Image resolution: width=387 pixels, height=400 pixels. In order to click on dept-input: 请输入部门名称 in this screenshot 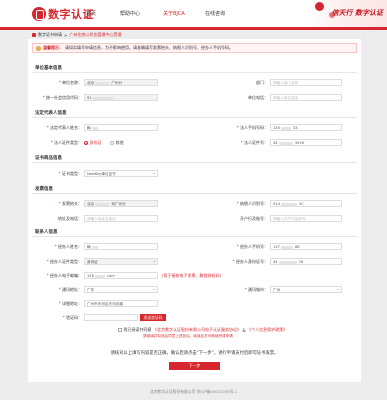, I will do `click(306, 82)`.